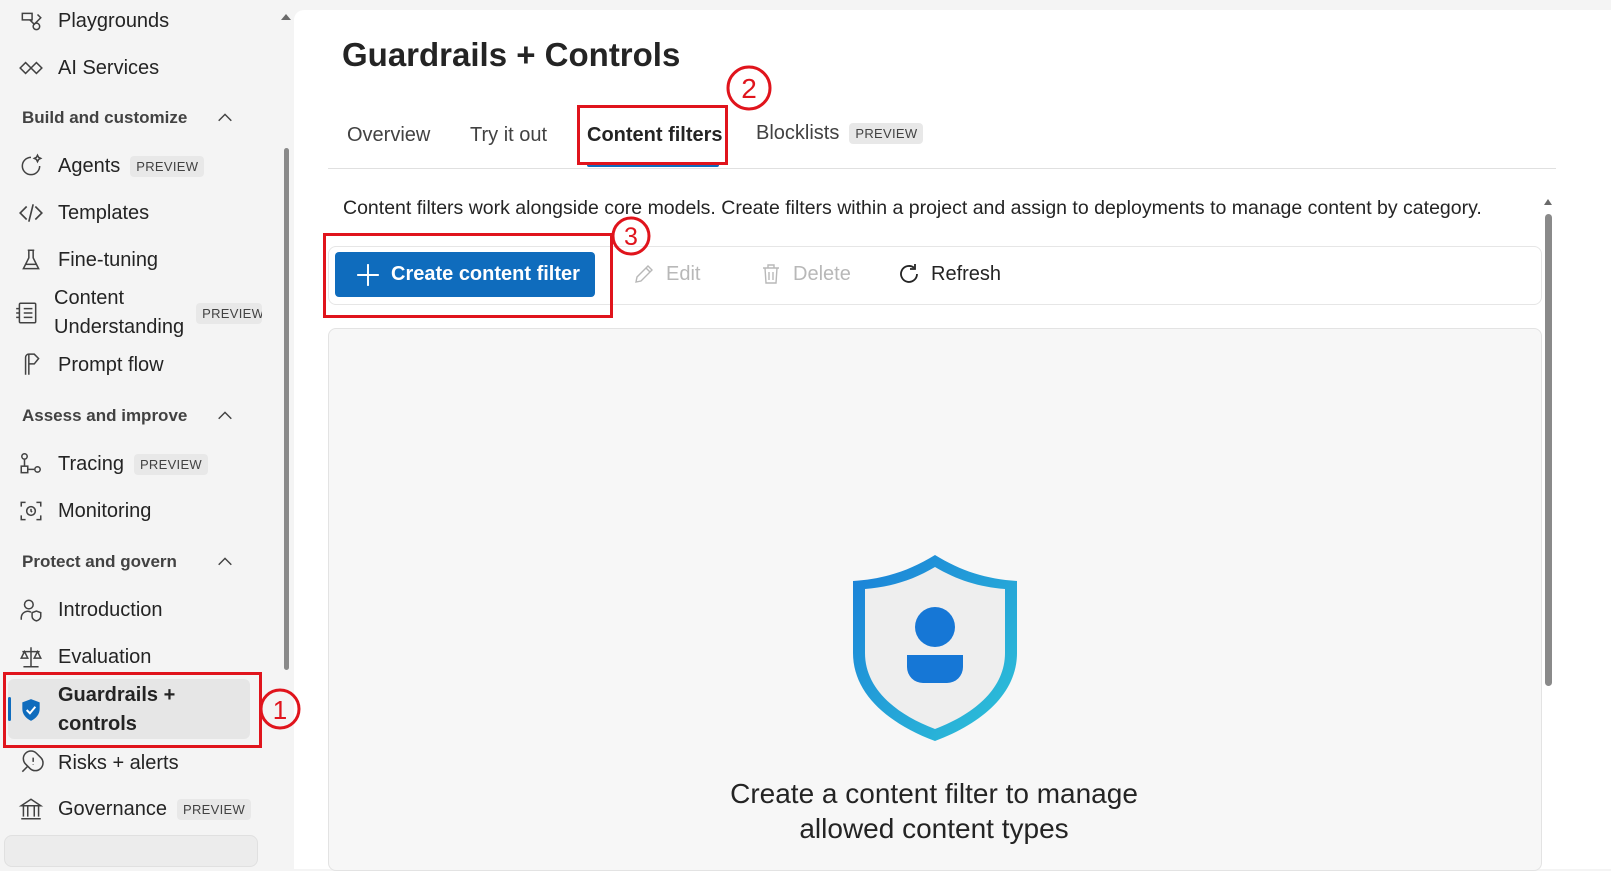  Describe the element at coordinates (942, 168) in the screenshot. I see `tabs-divider` at that location.